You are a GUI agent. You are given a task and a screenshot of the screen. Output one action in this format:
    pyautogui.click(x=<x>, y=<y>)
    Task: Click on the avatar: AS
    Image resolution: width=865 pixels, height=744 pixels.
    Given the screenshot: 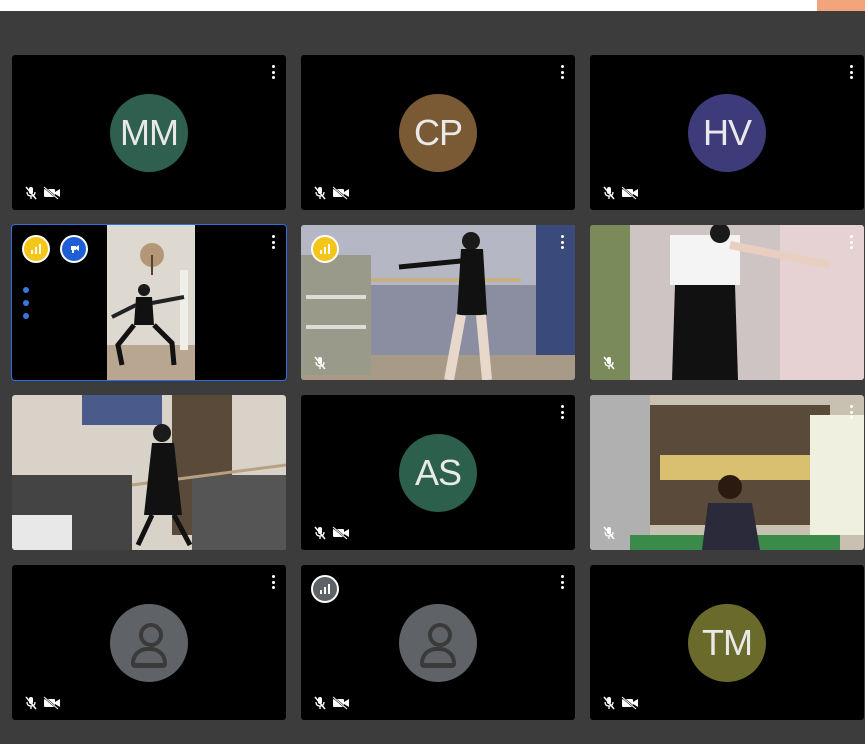 What is the action you would take?
    pyautogui.click(x=438, y=472)
    